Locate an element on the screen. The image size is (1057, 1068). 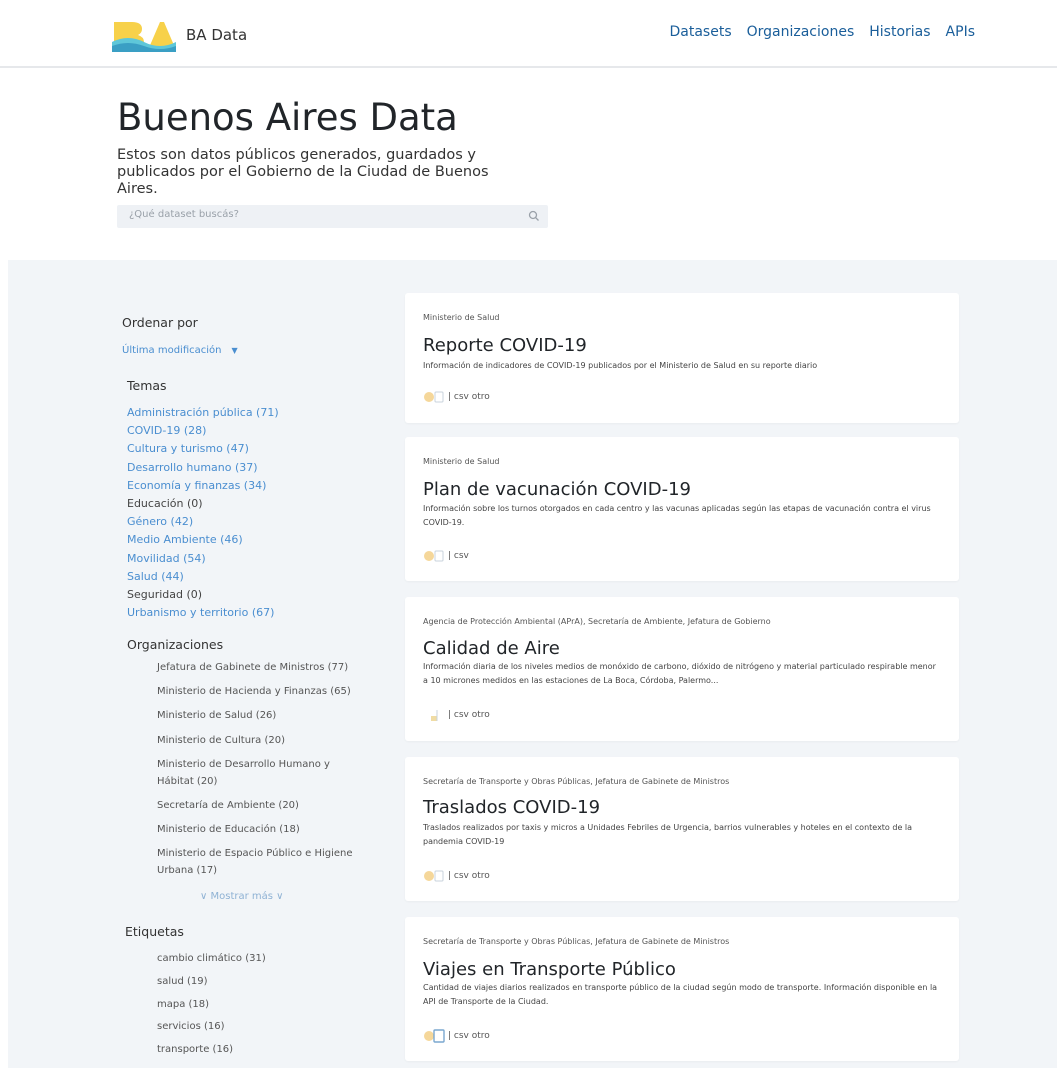
org-item: Ministerio de Educación (18) is located at coordinates (262, 829).